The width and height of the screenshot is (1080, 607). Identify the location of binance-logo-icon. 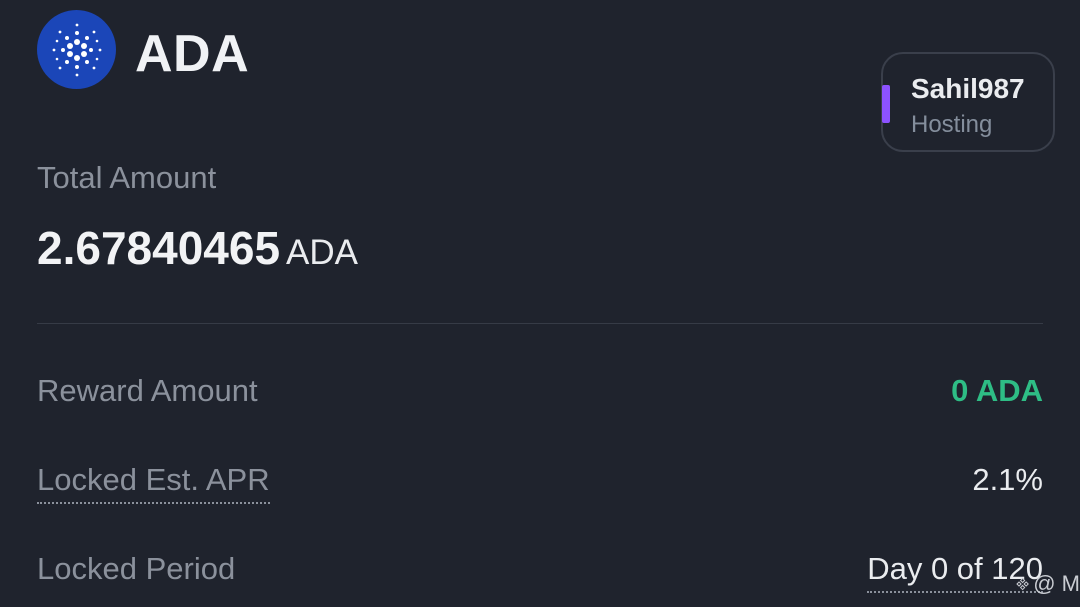
(1022, 584).